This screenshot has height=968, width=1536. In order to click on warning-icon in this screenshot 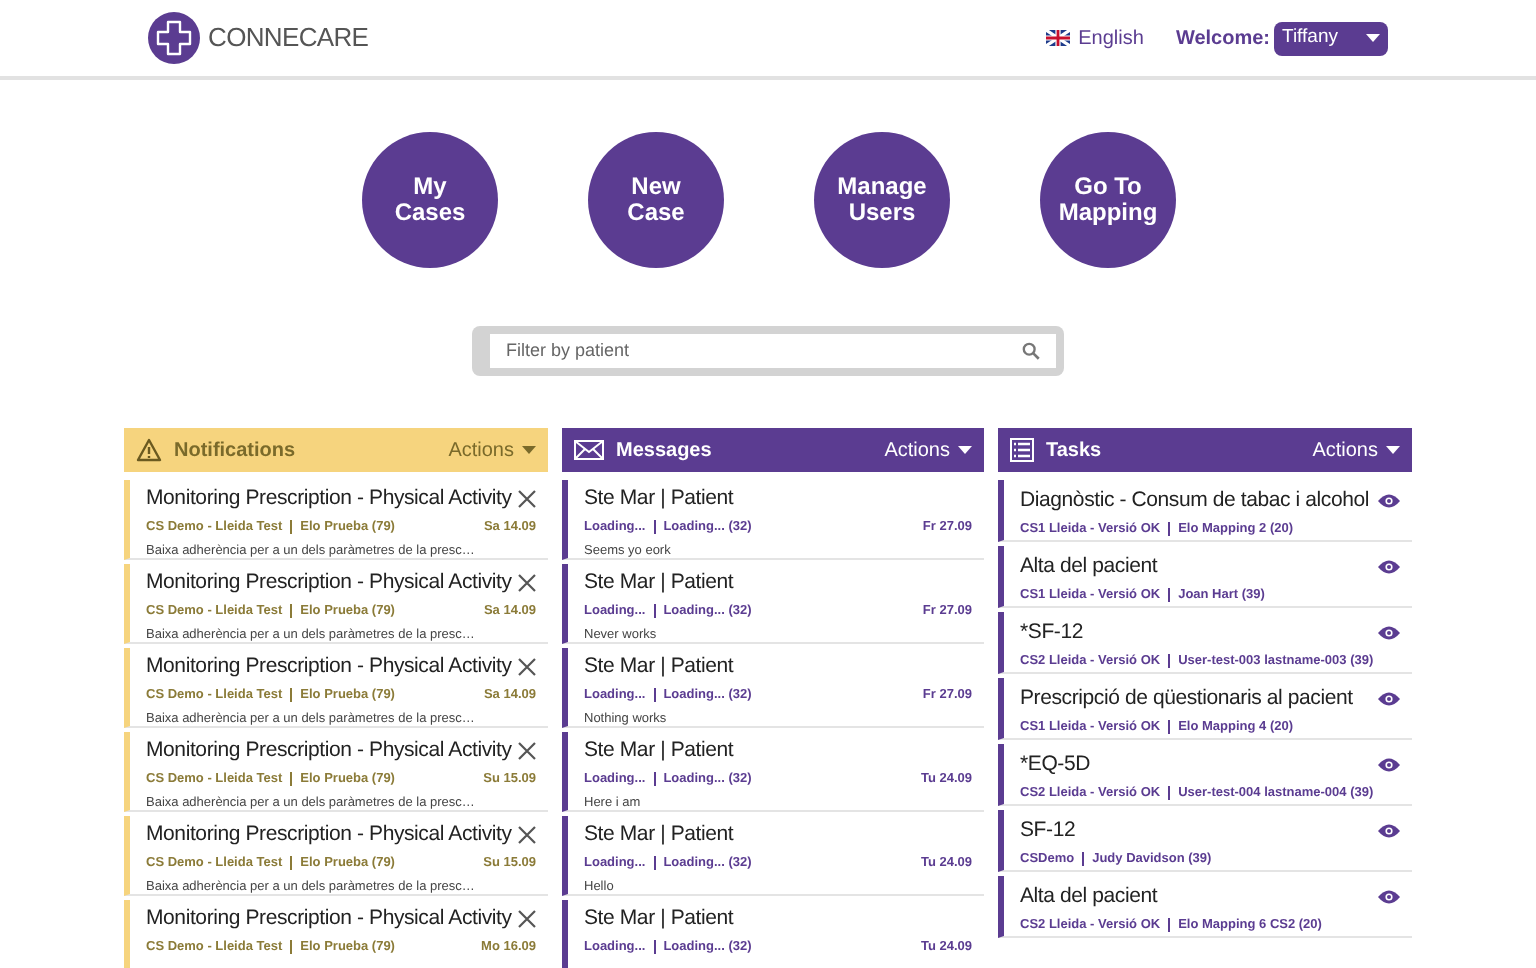, I will do `click(149, 450)`.